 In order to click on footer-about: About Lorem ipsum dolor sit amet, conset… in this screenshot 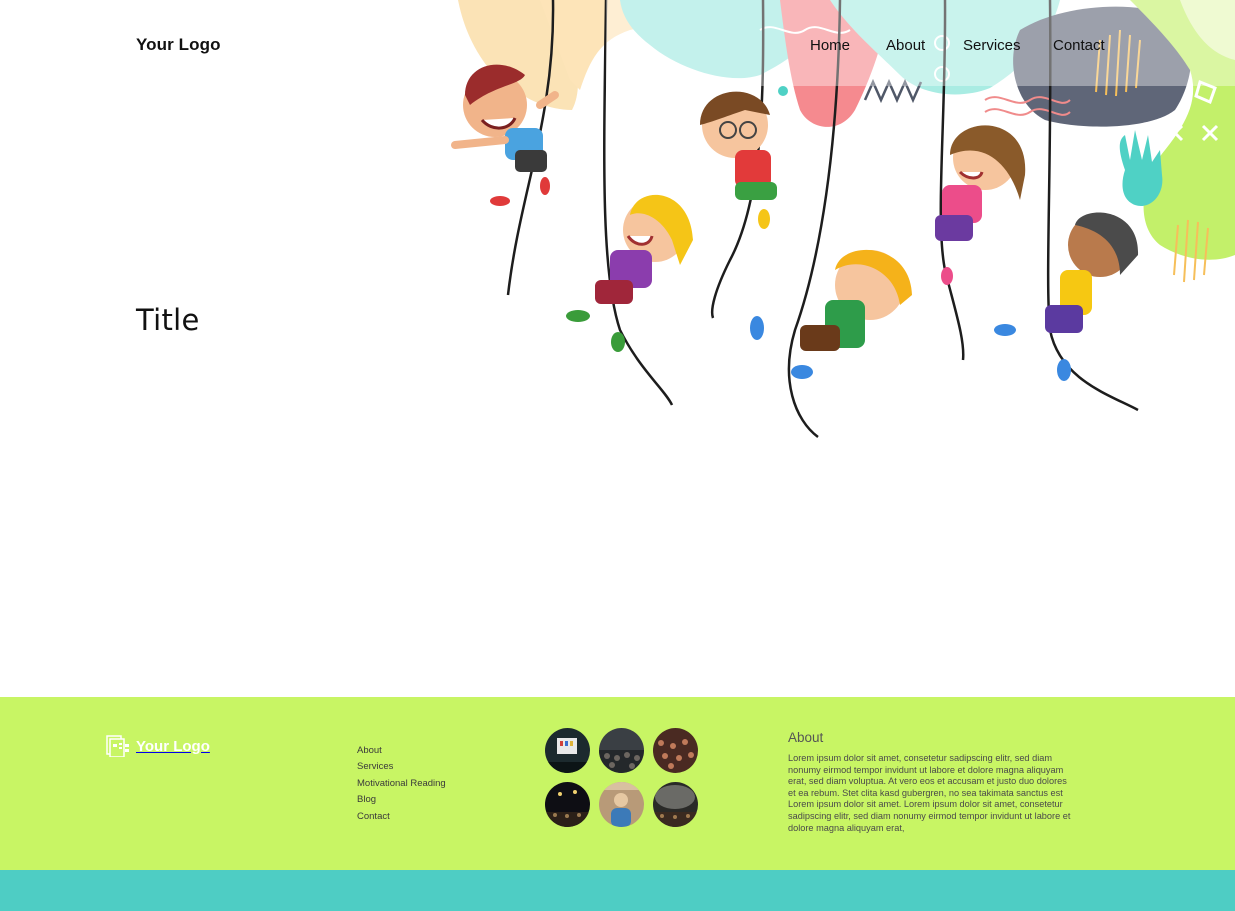, I will do `click(930, 782)`.